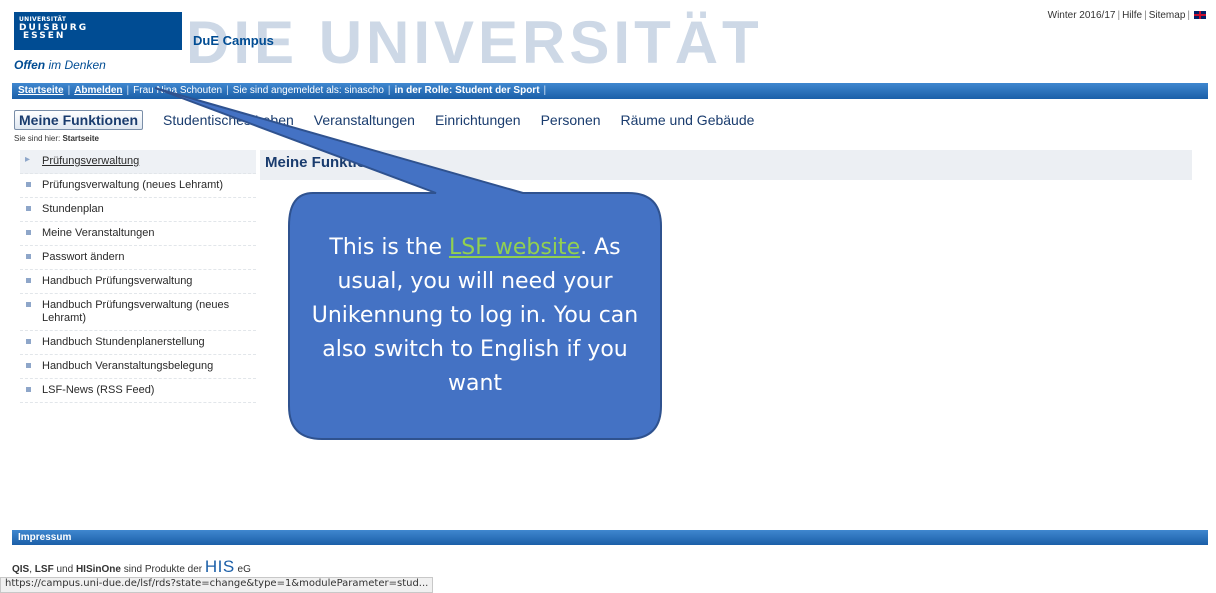  What do you see at coordinates (138, 210) in the screenshot?
I see `sidebar-item-stundenplan: Stundenplan` at bounding box center [138, 210].